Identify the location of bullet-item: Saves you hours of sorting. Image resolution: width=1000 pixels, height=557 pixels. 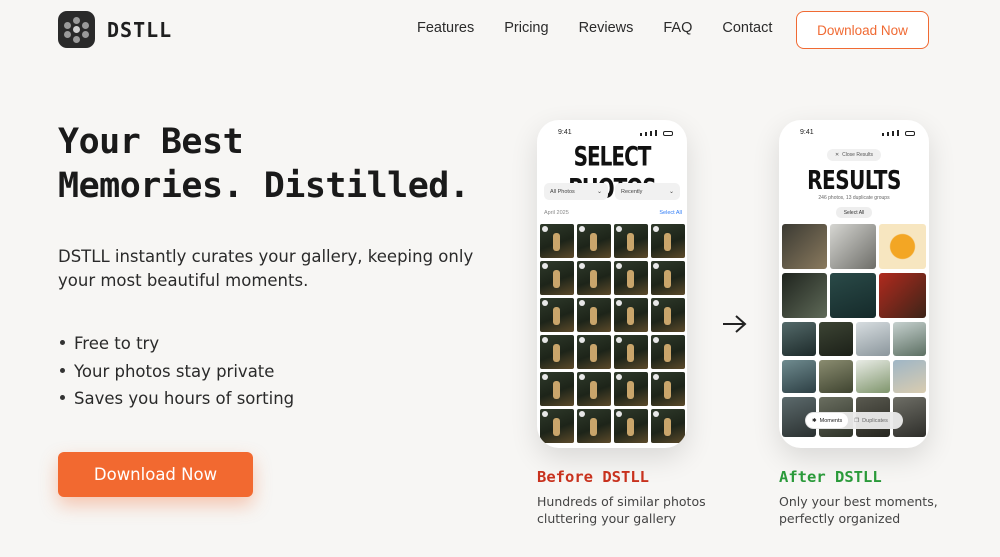
(176, 399).